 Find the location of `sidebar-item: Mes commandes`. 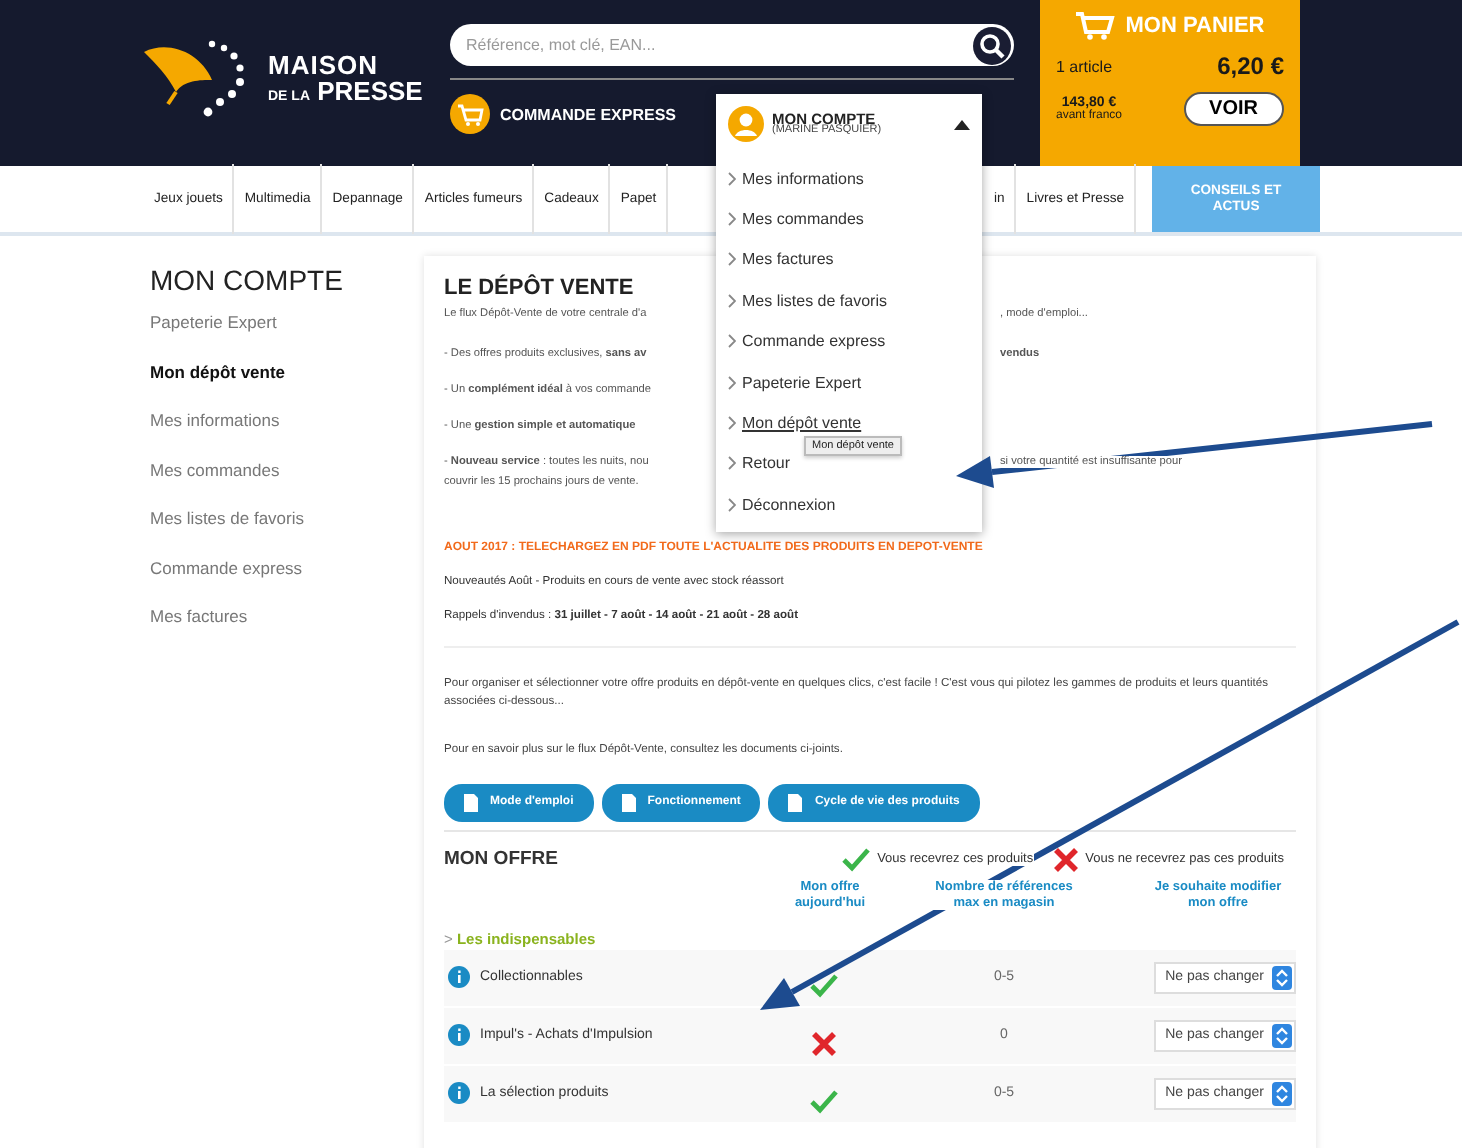

sidebar-item: Mes commandes is located at coordinates (215, 479).